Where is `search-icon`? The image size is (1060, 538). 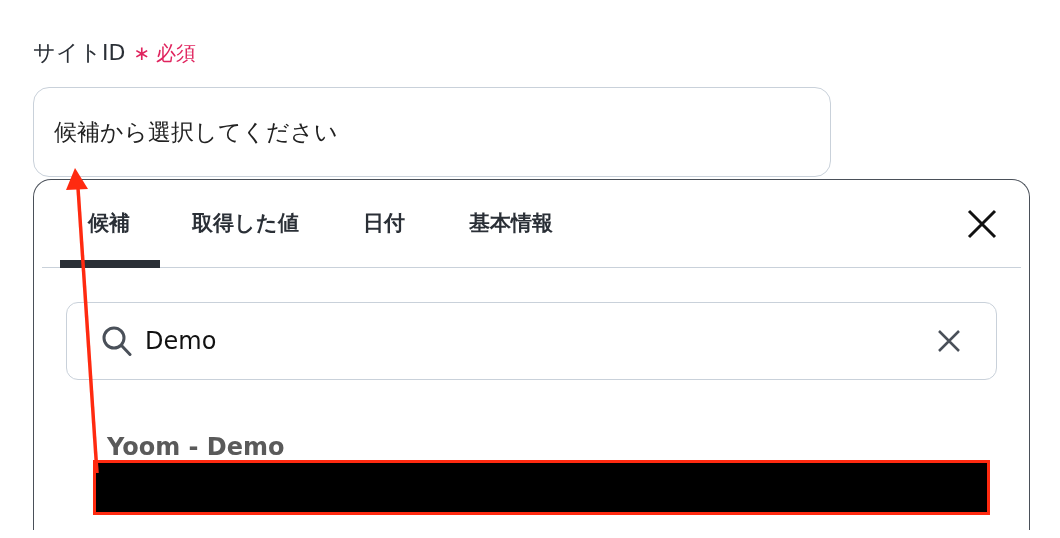 search-icon is located at coordinates (117, 341).